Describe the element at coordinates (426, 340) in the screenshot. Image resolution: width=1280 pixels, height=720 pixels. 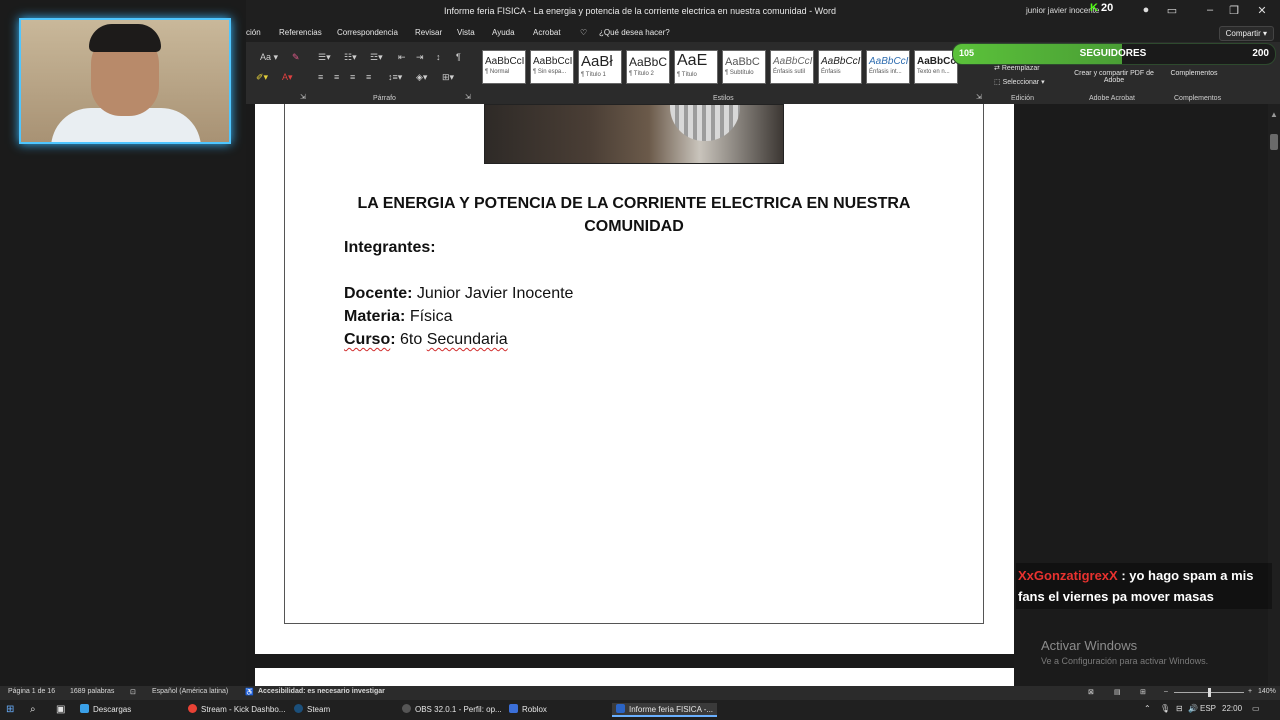
I see `curso-line: Curso: 6to Secundaria` at that location.